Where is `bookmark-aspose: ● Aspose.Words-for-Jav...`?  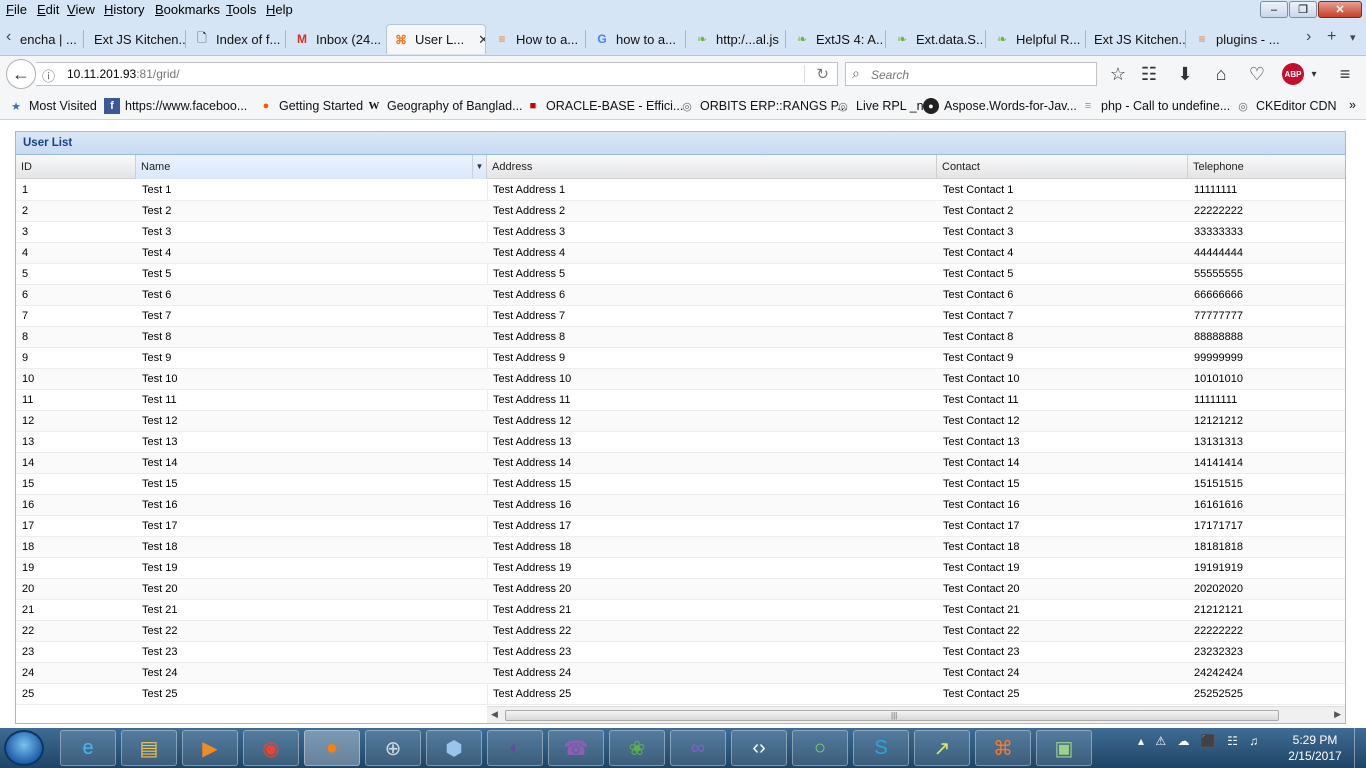 bookmark-aspose: ● Aspose.Words-for-Jav... is located at coordinates (1000, 106).